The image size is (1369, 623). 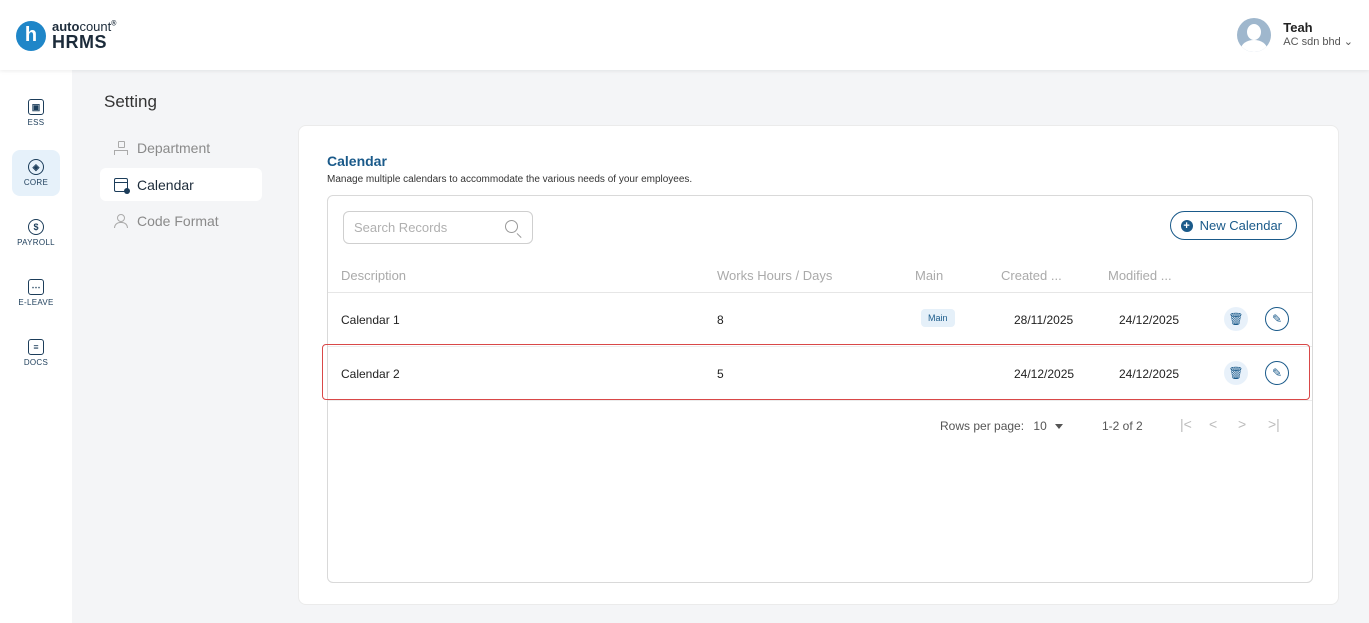 I want to click on app-logo: h autocount® HRMS, so click(x=66, y=35).